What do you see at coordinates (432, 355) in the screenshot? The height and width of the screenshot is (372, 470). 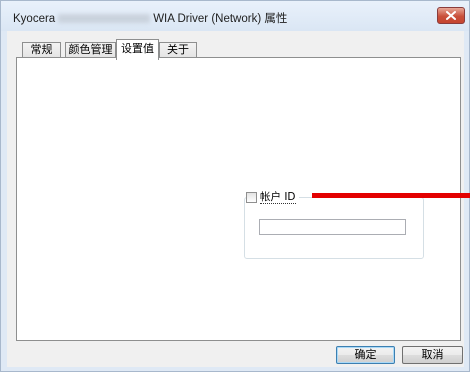 I see `cancel-button: 取消` at bounding box center [432, 355].